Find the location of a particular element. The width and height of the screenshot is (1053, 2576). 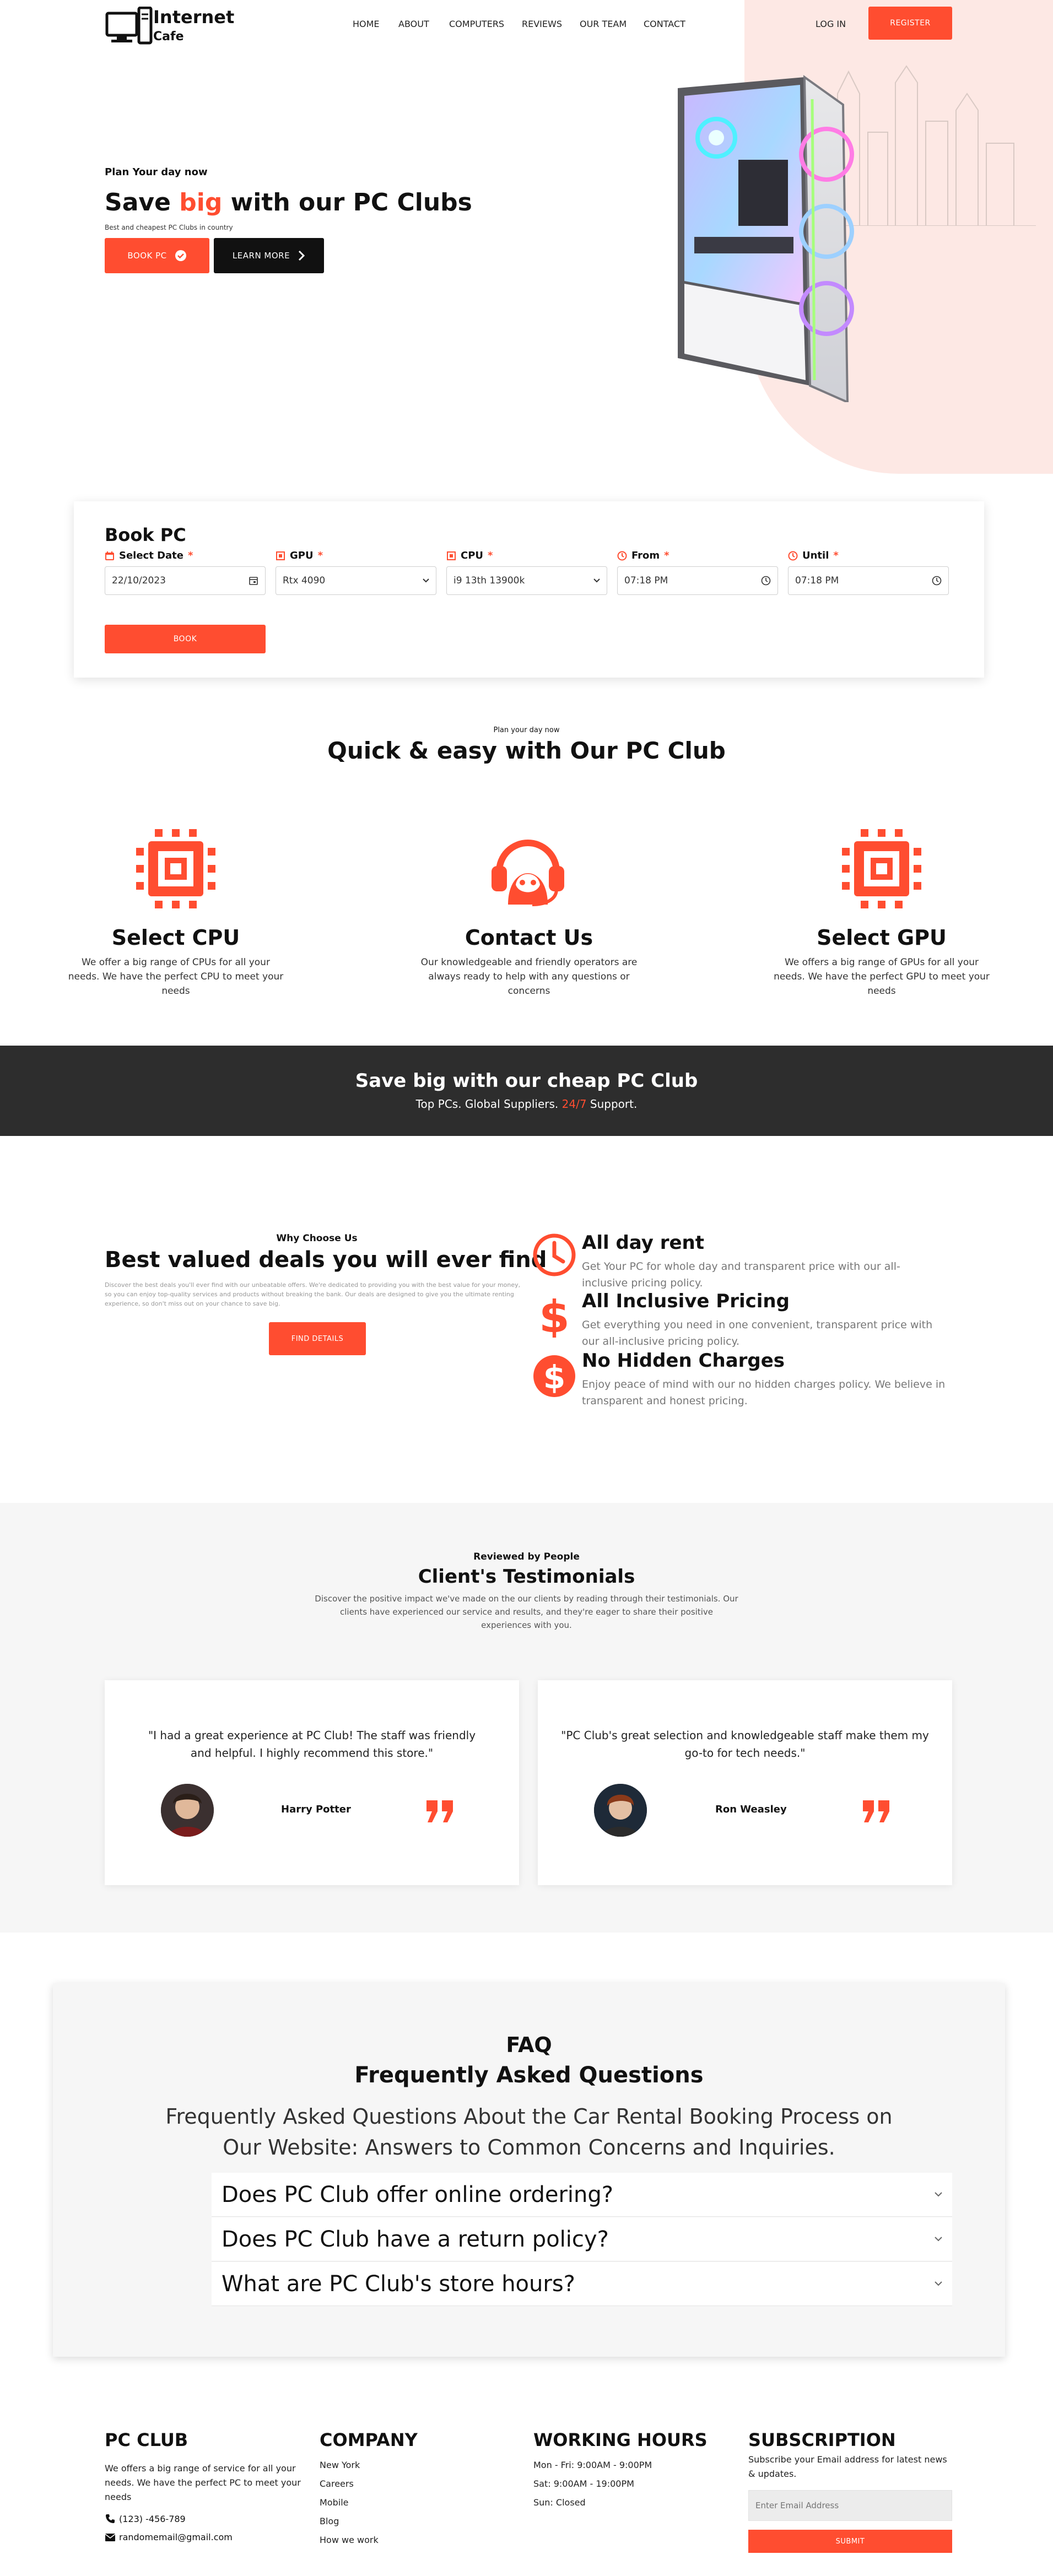

footer-hours-sunday: Sun: Closed is located at coordinates (559, 2503).